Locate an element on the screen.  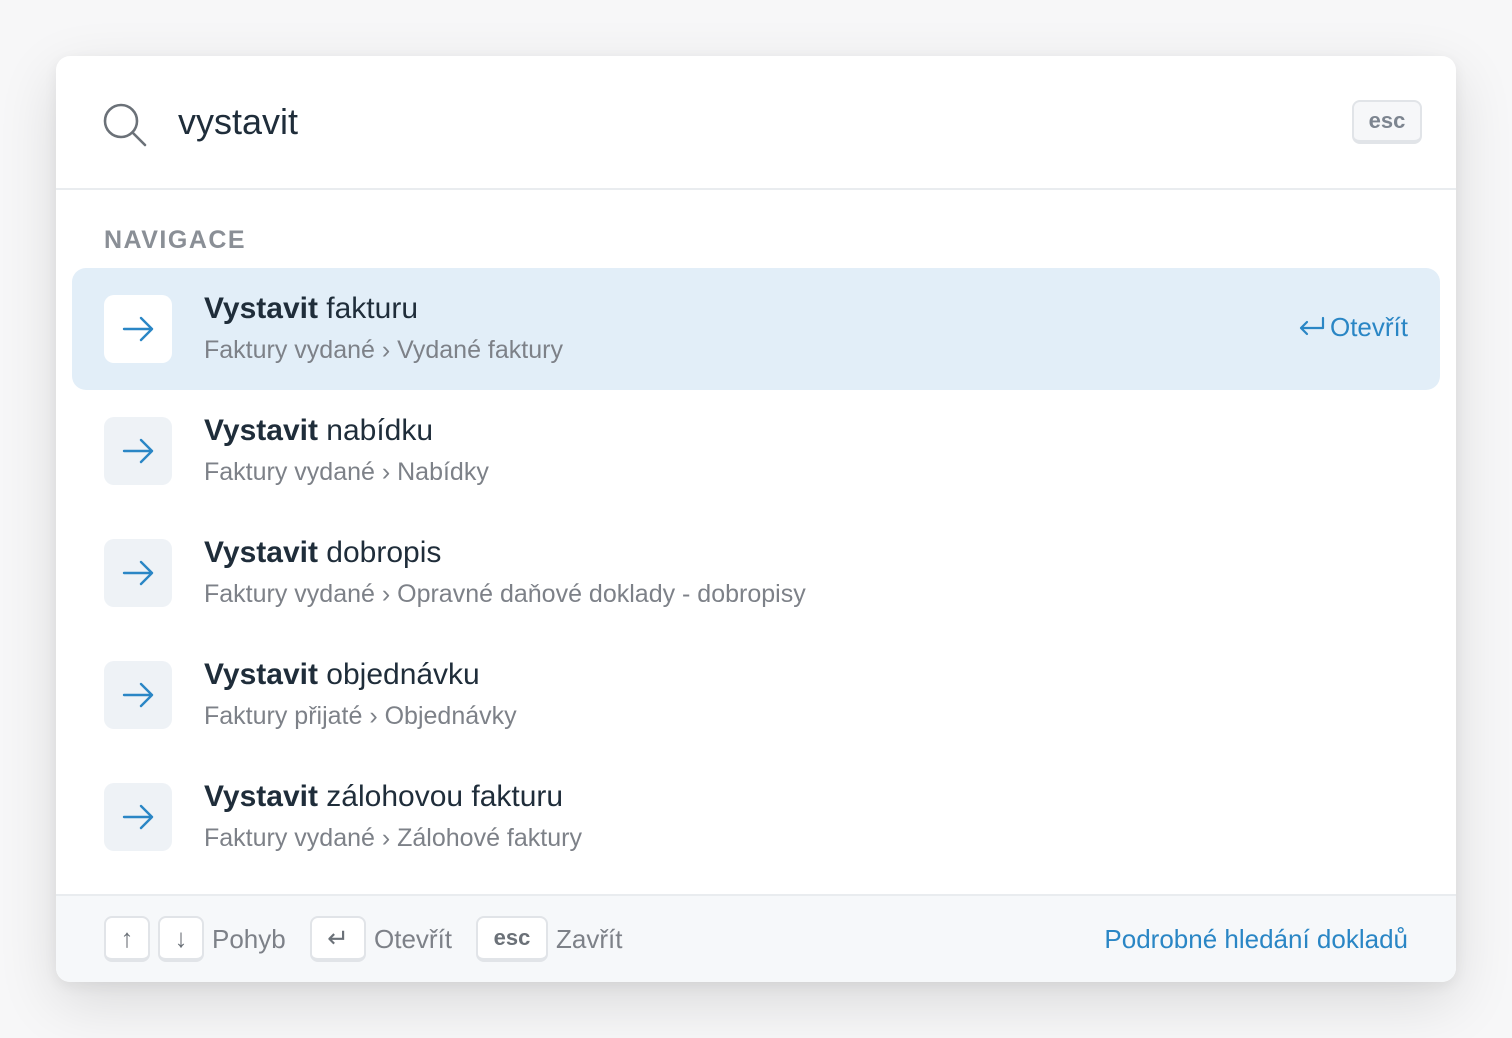
result-title: Vystavit dobropis is located at coordinates (322, 553).